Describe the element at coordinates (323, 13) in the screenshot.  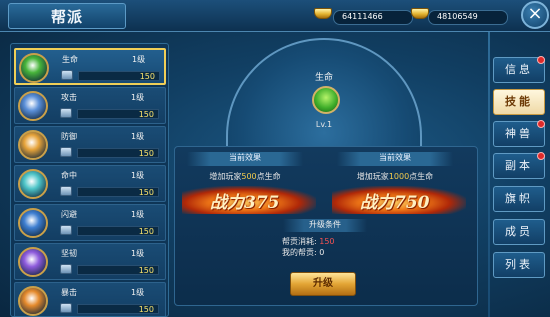
I see `gold-ingot-icon` at that location.